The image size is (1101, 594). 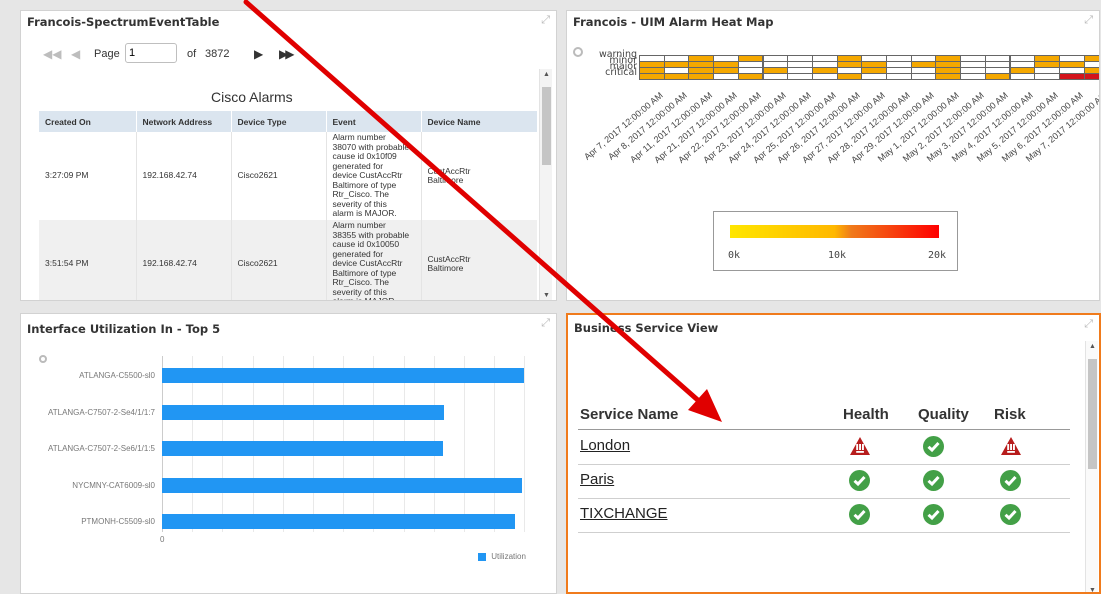 I want to click on bar-category-label: ATLANGA-C7507-2-Se6/1/1:5, so click(x=101, y=448).